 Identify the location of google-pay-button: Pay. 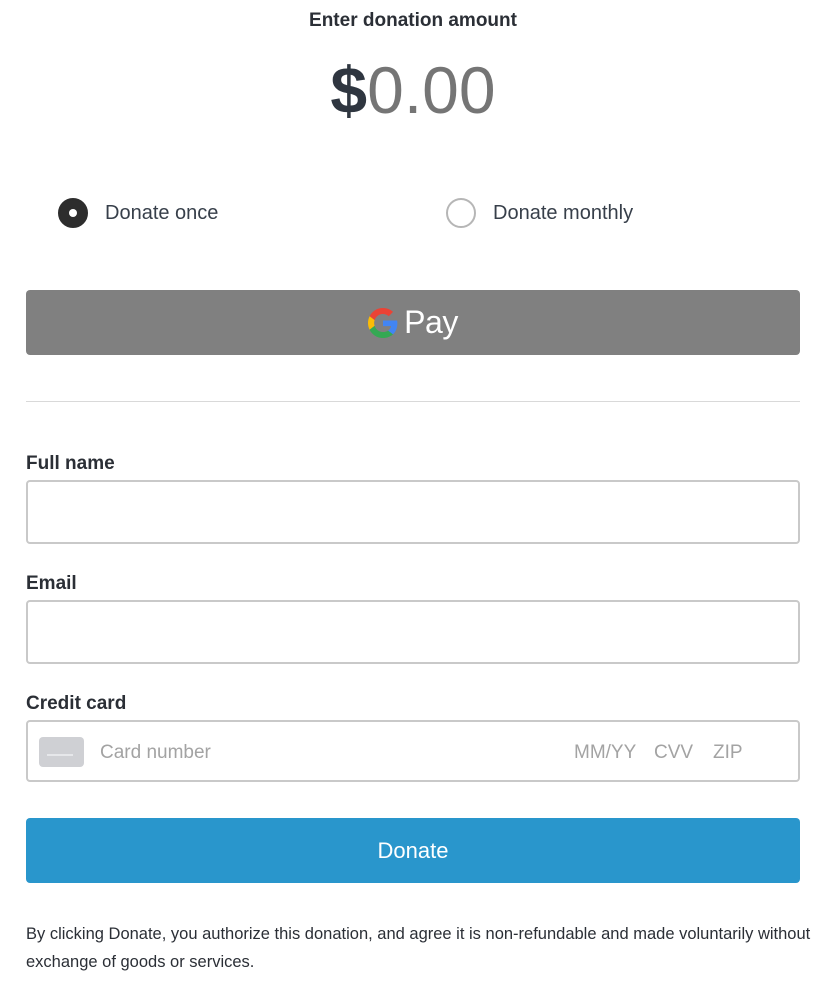
(413, 322).